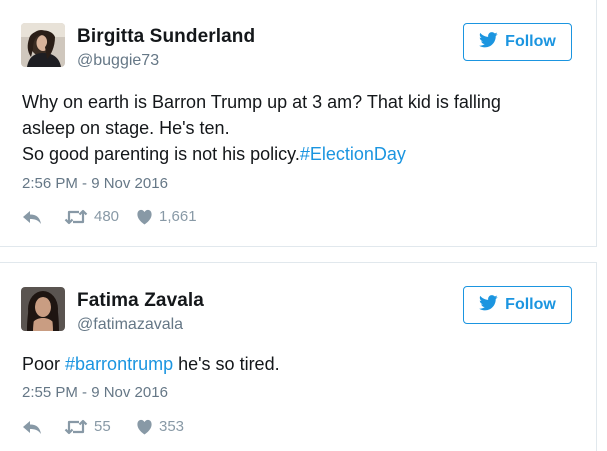 The image size is (607, 451). Describe the element at coordinates (118, 61) in the screenshot. I see `user-handle: @buggie73` at that location.